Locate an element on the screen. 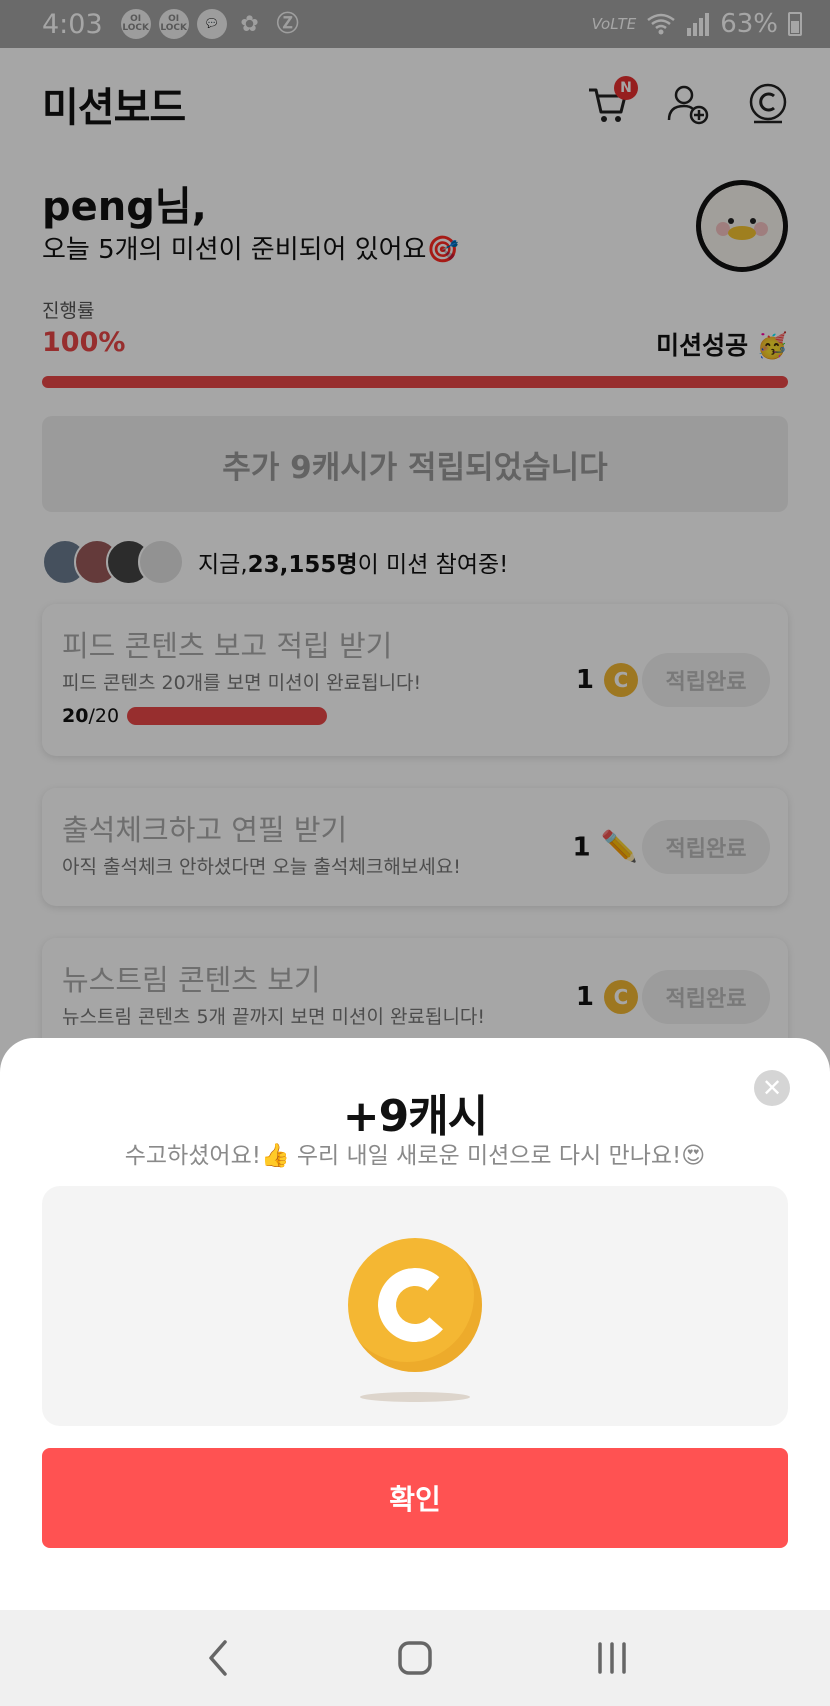 Image resolution: width=830 pixels, height=1706 pixels. home-button is located at coordinates (415, 1658).